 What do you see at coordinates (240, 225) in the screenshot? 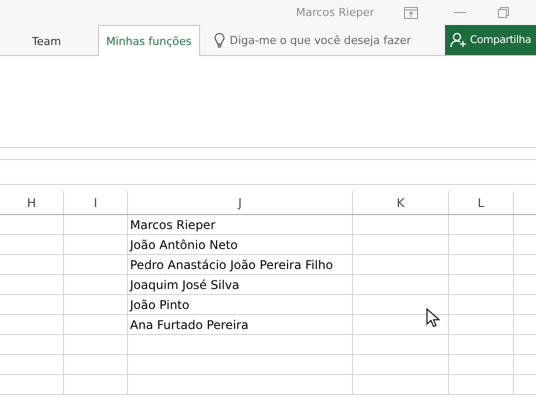
I see `table-cell: Marcos Rieper` at bounding box center [240, 225].